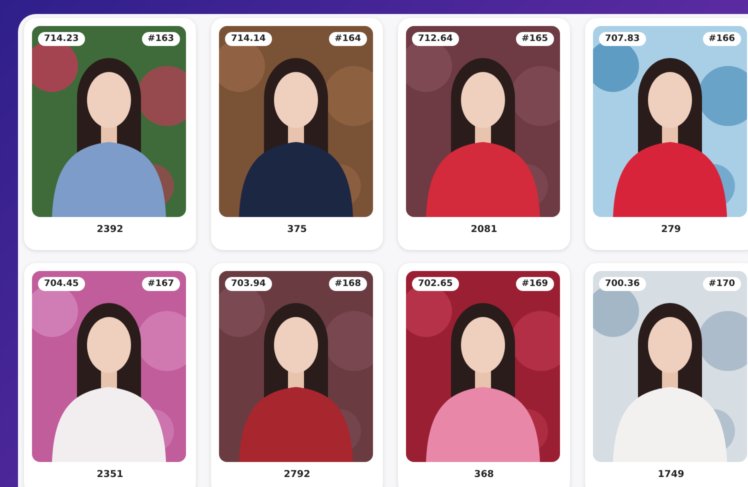  I want to click on score-badge: 714.23, so click(61, 39).